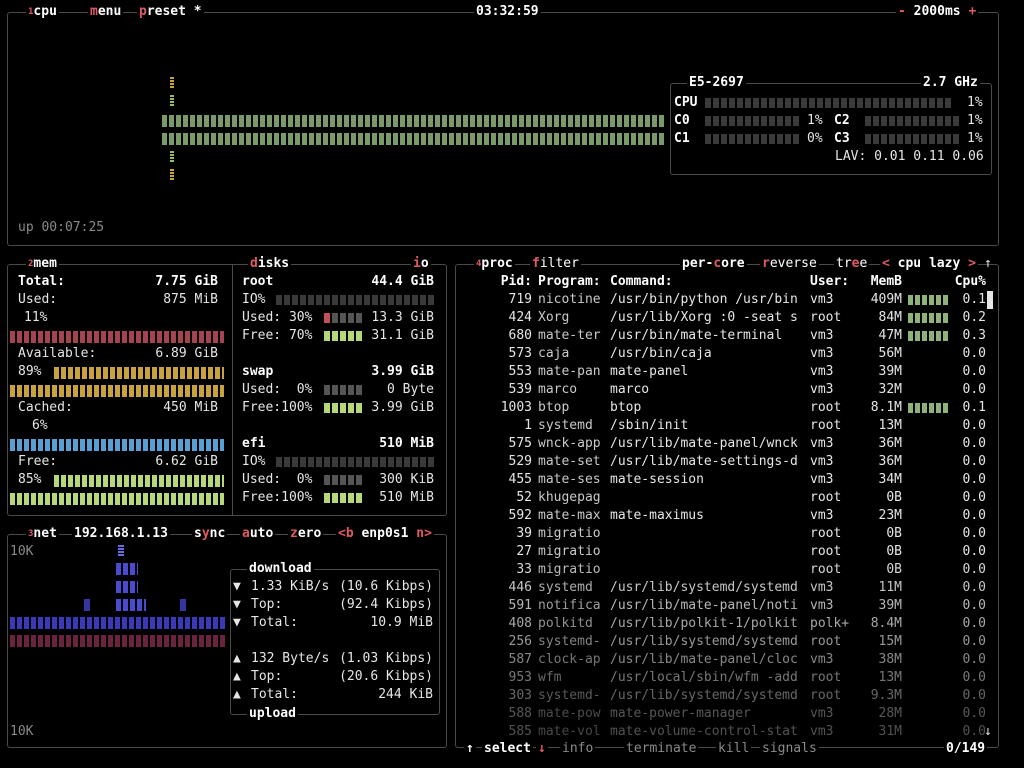 The image size is (1024, 768). What do you see at coordinates (626, 407) in the screenshot?
I see `command-cell: btop` at bounding box center [626, 407].